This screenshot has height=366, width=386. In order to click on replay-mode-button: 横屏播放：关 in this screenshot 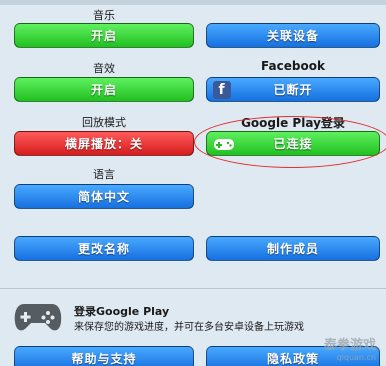, I will do `click(104, 143)`.